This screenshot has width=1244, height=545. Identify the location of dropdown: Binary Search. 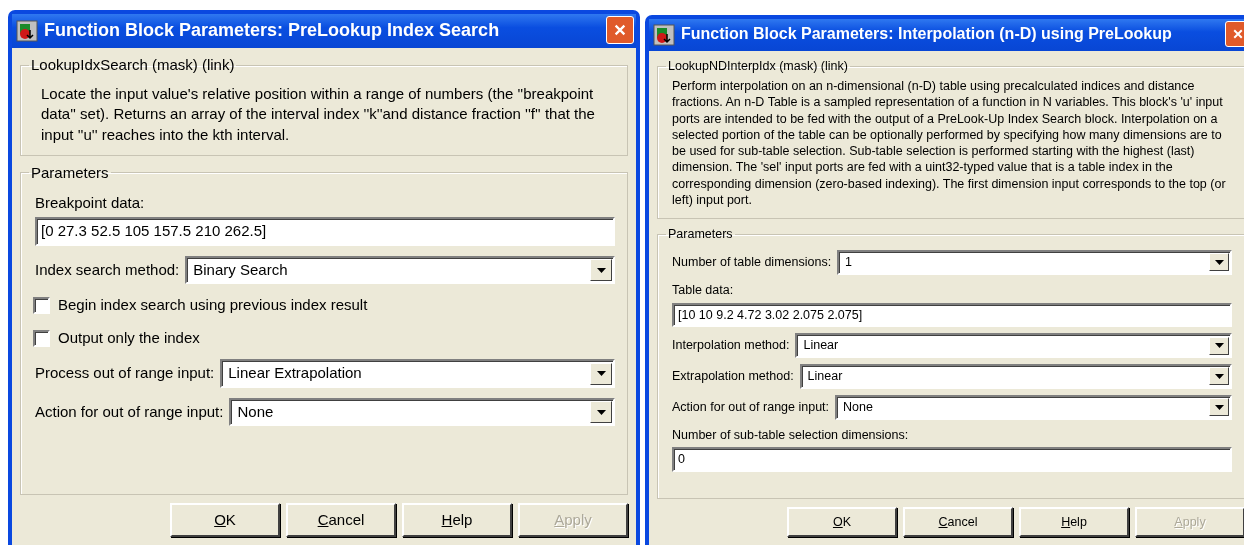
(400, 270).